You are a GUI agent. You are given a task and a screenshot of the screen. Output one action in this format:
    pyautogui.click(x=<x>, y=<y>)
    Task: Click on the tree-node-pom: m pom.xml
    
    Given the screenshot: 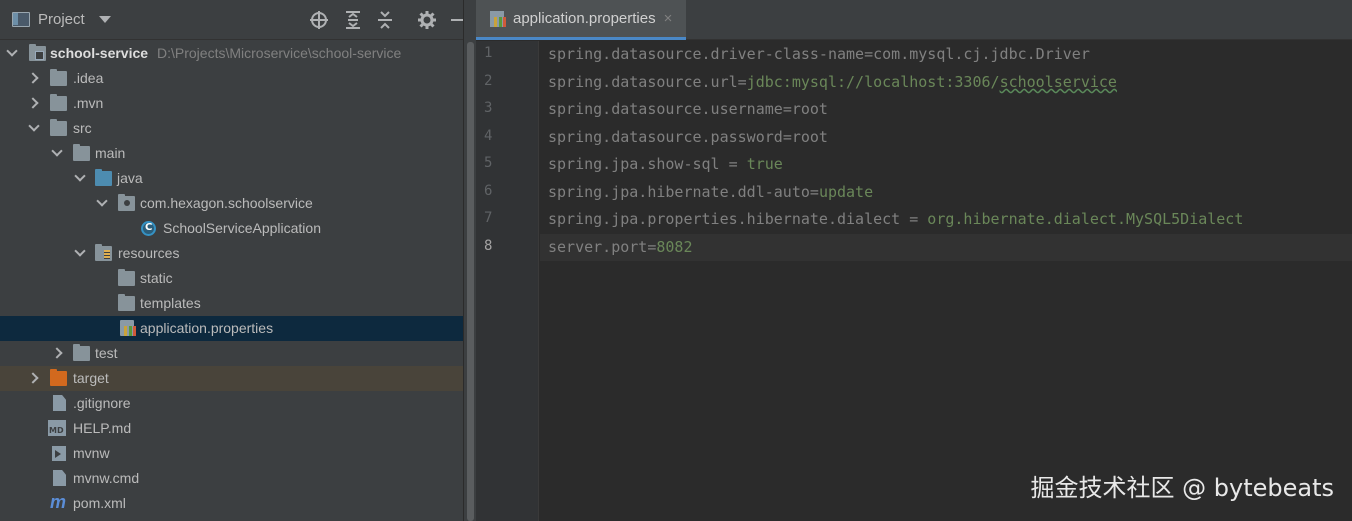 What is the action you would take?
    pyautogui.click(x=231, y=503)
    